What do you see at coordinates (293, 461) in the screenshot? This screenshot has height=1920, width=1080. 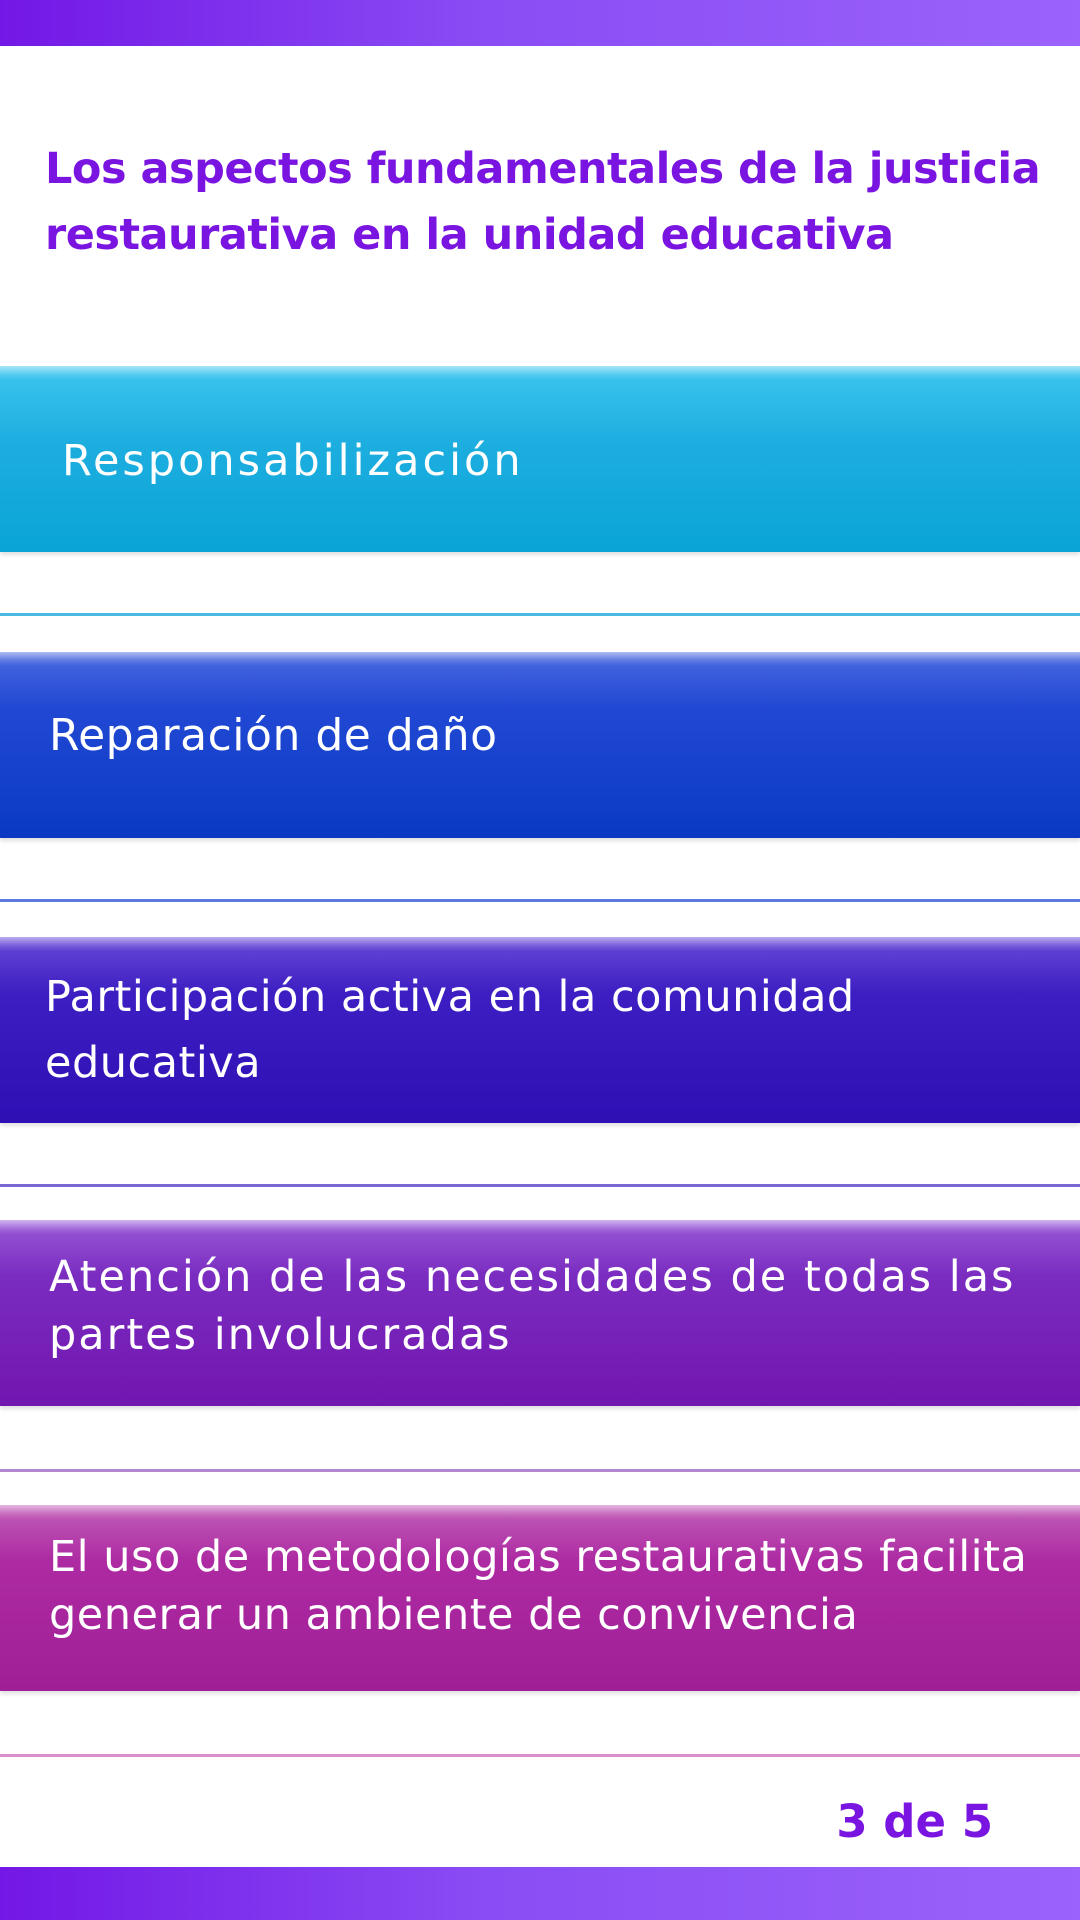 I see `aspect-item-label: Responsabilización` at bounding box center [293, 461].